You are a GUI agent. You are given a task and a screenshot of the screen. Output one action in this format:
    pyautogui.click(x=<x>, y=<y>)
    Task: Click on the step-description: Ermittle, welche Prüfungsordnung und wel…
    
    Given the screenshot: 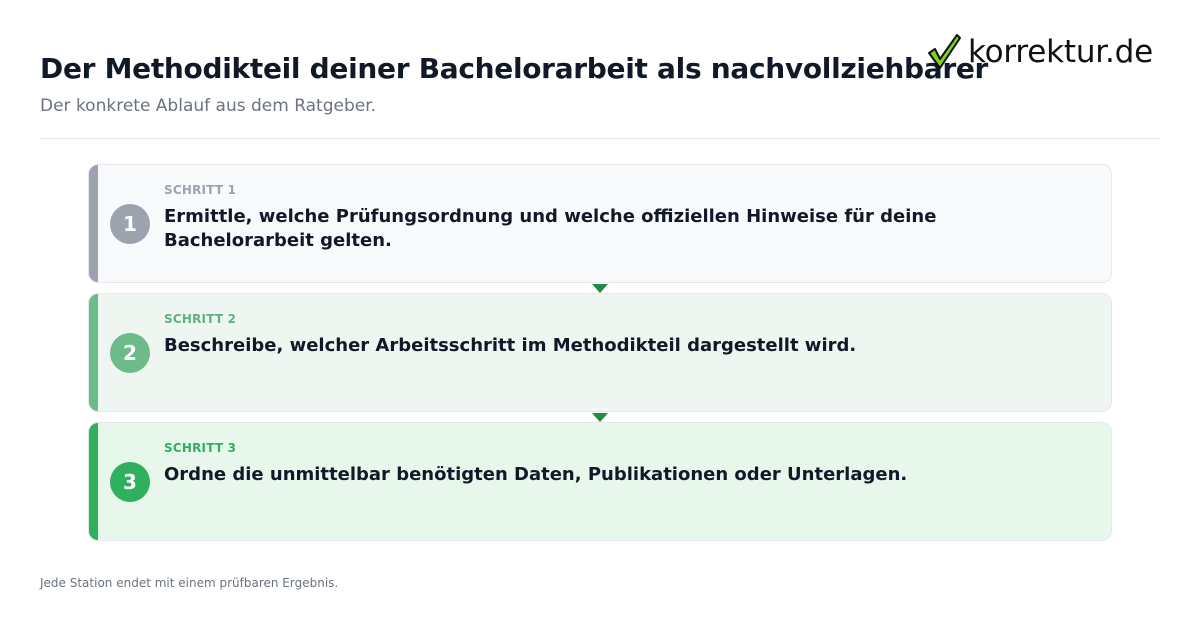 What is the action you would take?
    pyautogui.click(x=550, y=228)
    